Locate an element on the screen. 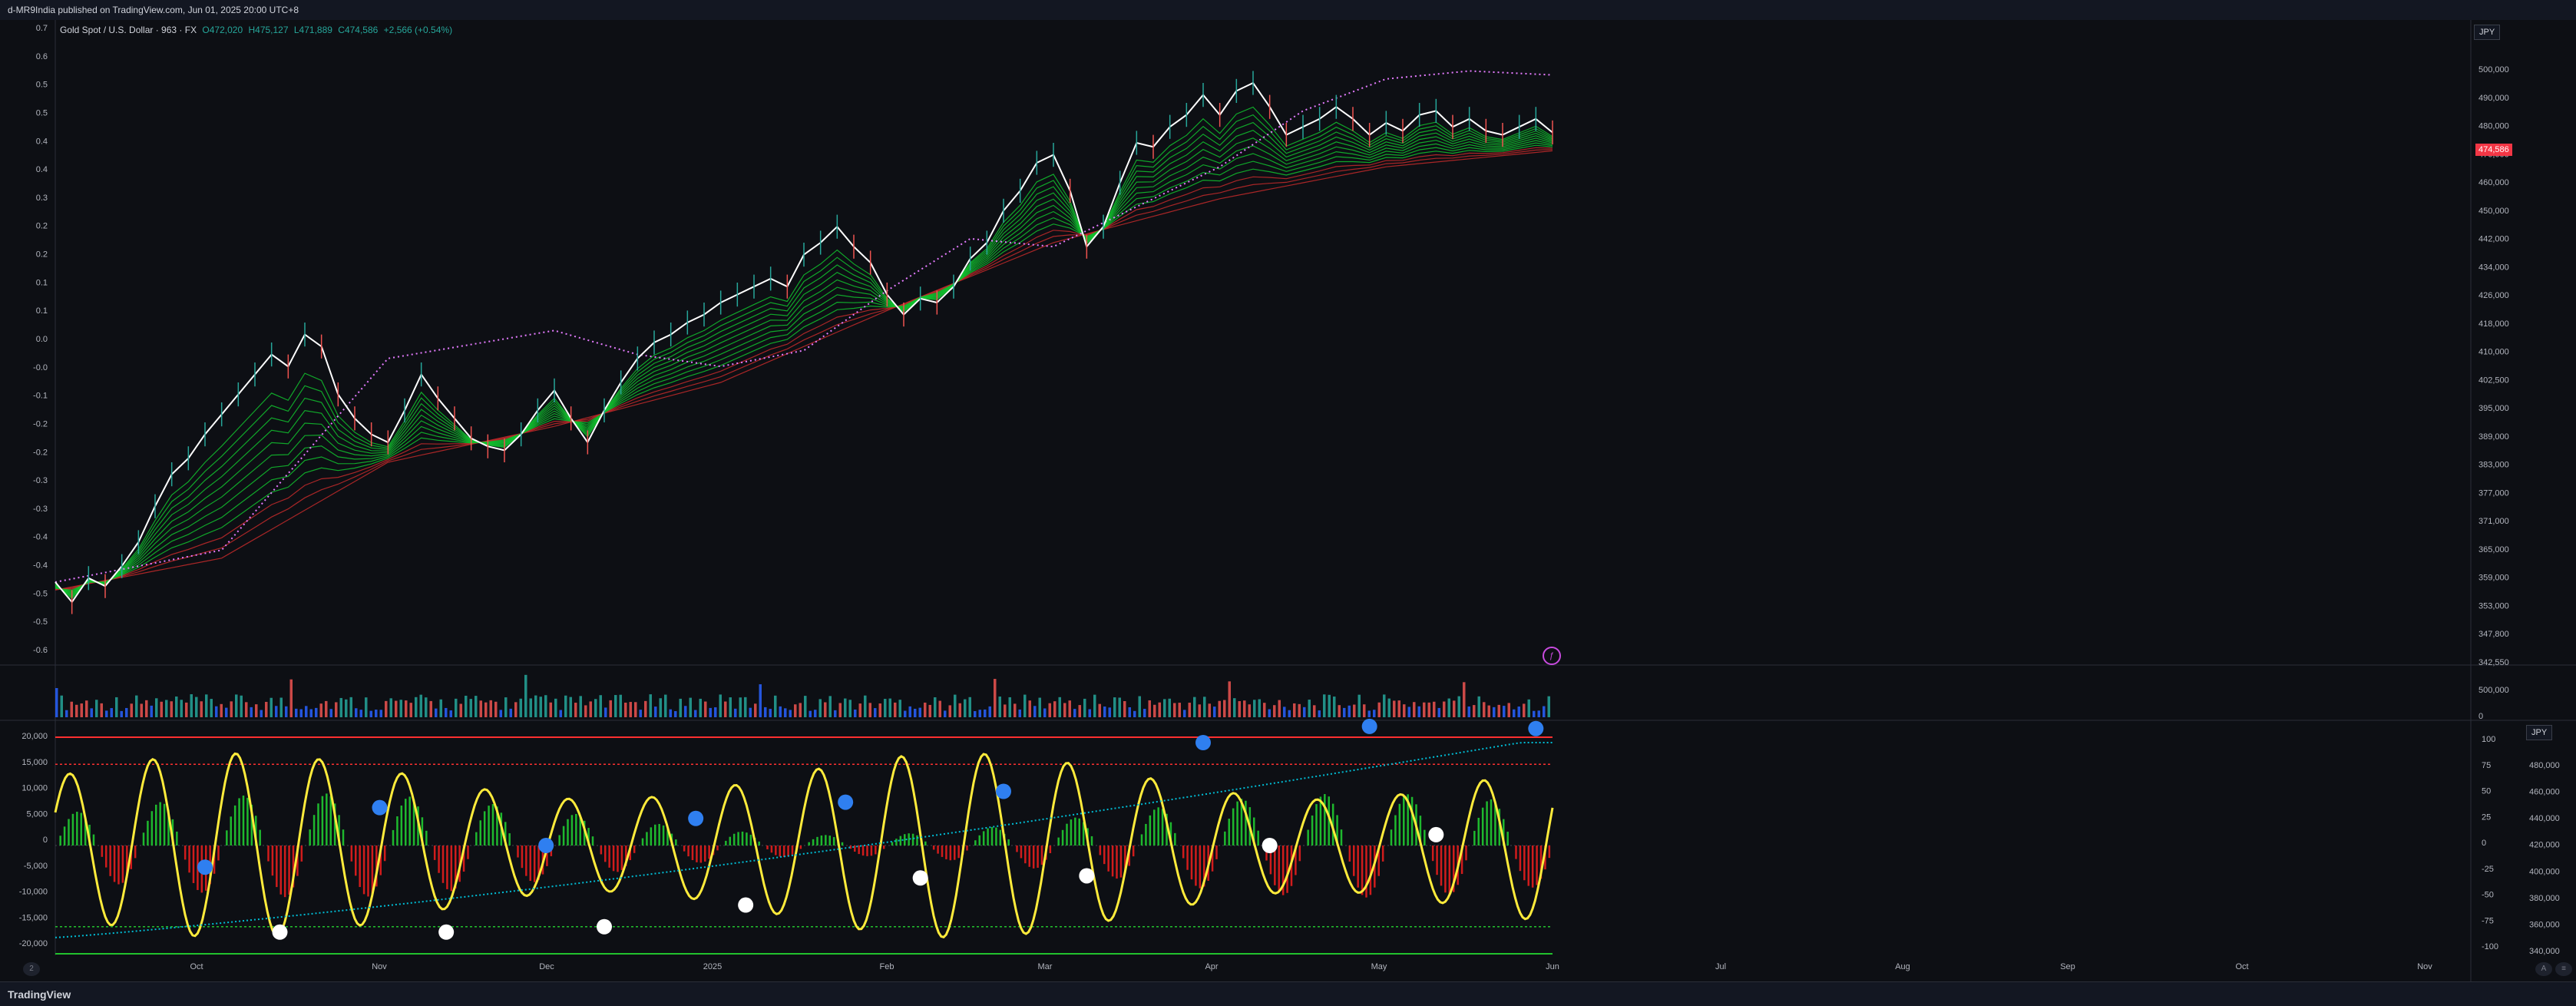 The image size is (2576, 1006). osc-mid-tick: 25 is located at coordinates (2486, 817).